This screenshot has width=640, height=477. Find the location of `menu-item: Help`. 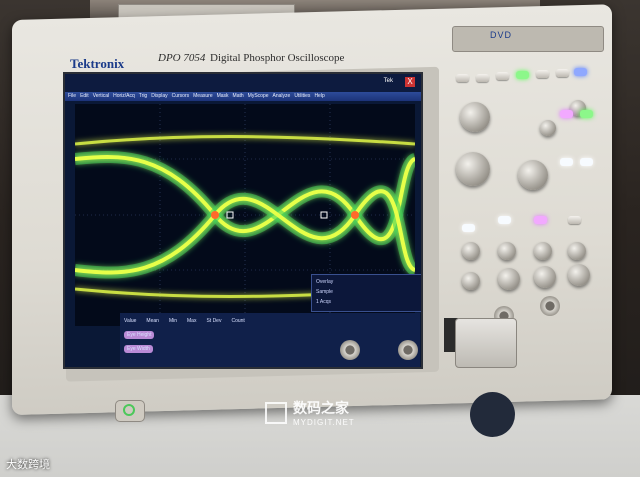

menu-item: Help is located at coordinates (319, 96).